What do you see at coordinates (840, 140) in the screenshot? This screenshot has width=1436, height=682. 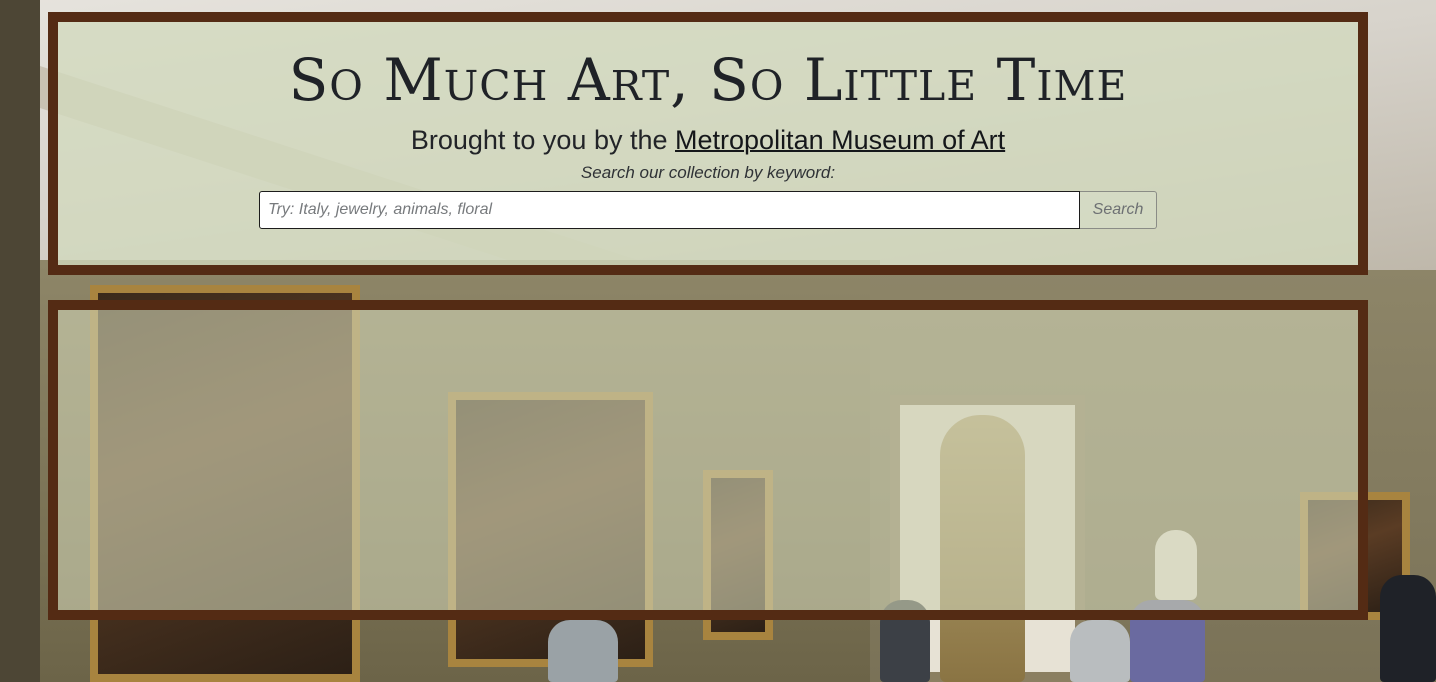 I see `museum-link: Metropolitan Museum of Art` at bounding box center [840, 140].